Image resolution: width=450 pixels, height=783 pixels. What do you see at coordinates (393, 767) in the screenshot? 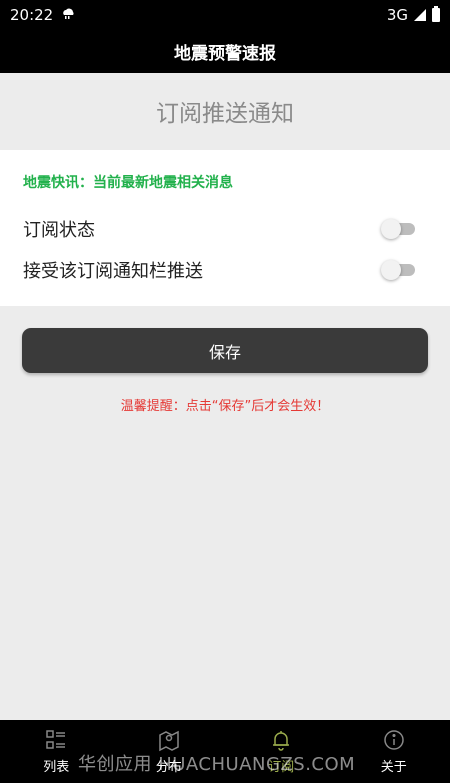
I see `nav-label-about: 关于` at bounding box center [393, 767].